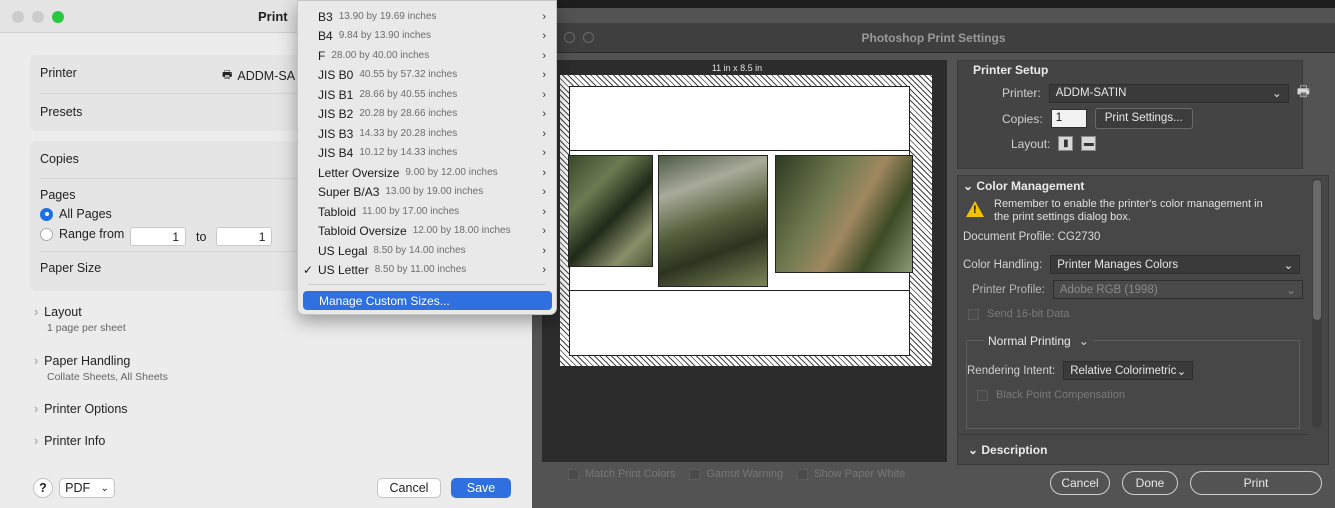  What do you see at coordinates (1133, 449) in the screenshot?
I see `description-section: ⌄ Description` at bounding box center [1133, 449].